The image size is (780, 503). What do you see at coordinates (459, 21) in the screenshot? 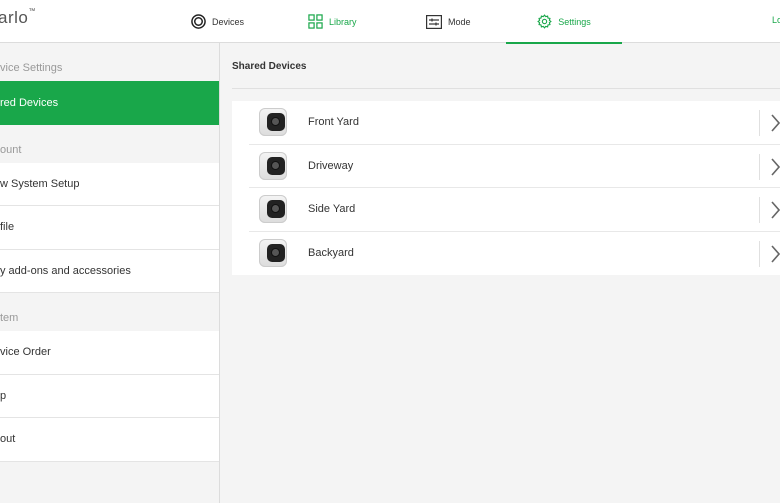
I see `tab-mode-label: Mode` at bounding box center [459, 21].